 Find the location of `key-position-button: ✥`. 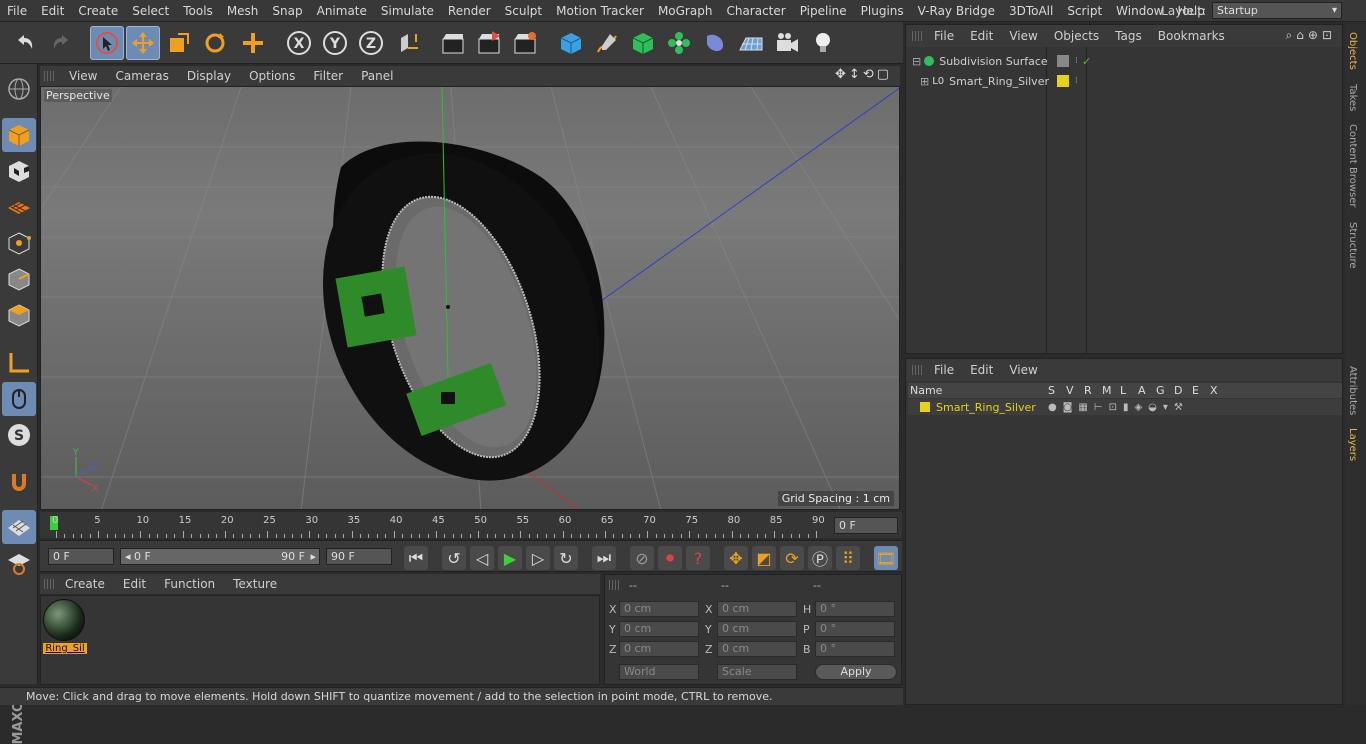

key-position-button: ✥ is located at coordinates (736, 558).